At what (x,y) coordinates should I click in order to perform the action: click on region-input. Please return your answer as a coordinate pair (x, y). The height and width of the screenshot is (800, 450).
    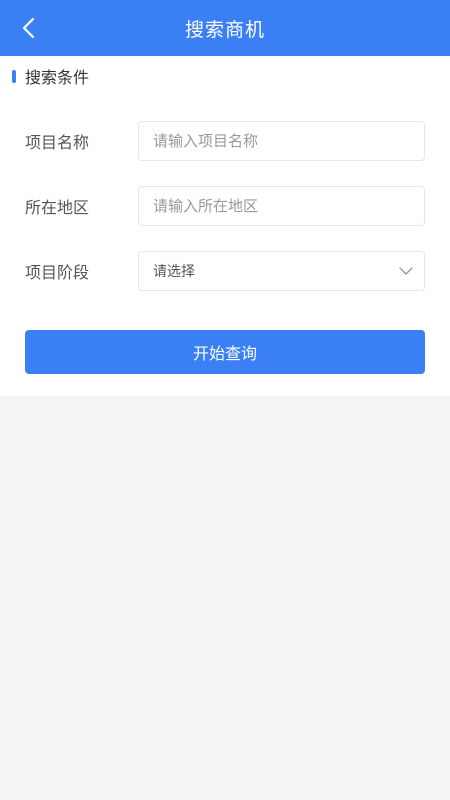
    Looking at the image, I should click on (281, 206).